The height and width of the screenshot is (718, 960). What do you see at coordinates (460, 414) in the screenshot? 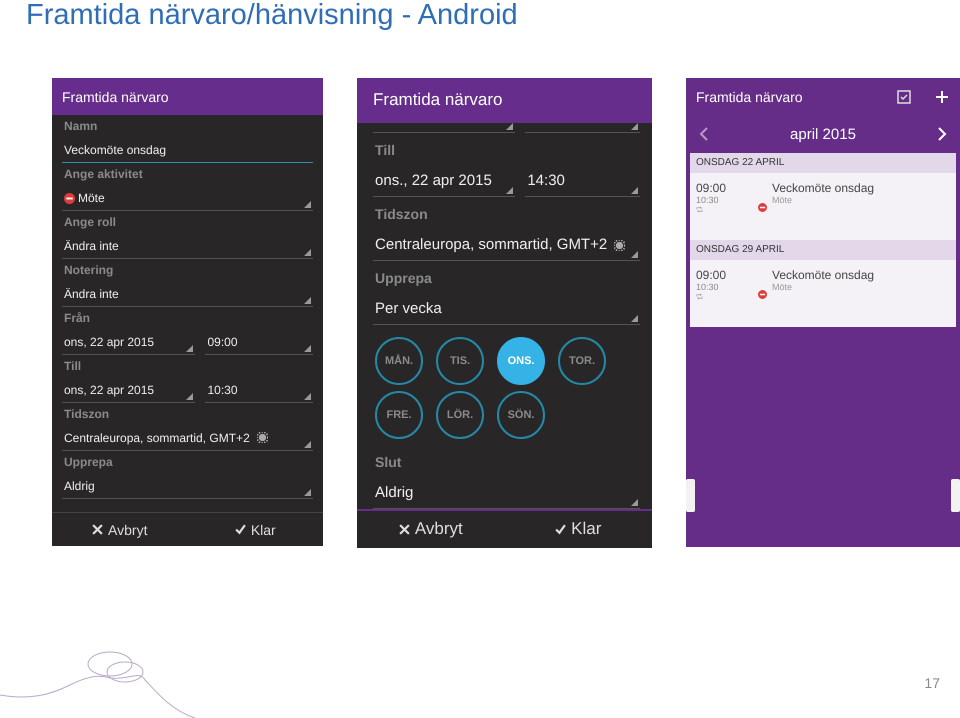
I see `weekday-toggle: LÖR.` at bounding box center [460, 414].